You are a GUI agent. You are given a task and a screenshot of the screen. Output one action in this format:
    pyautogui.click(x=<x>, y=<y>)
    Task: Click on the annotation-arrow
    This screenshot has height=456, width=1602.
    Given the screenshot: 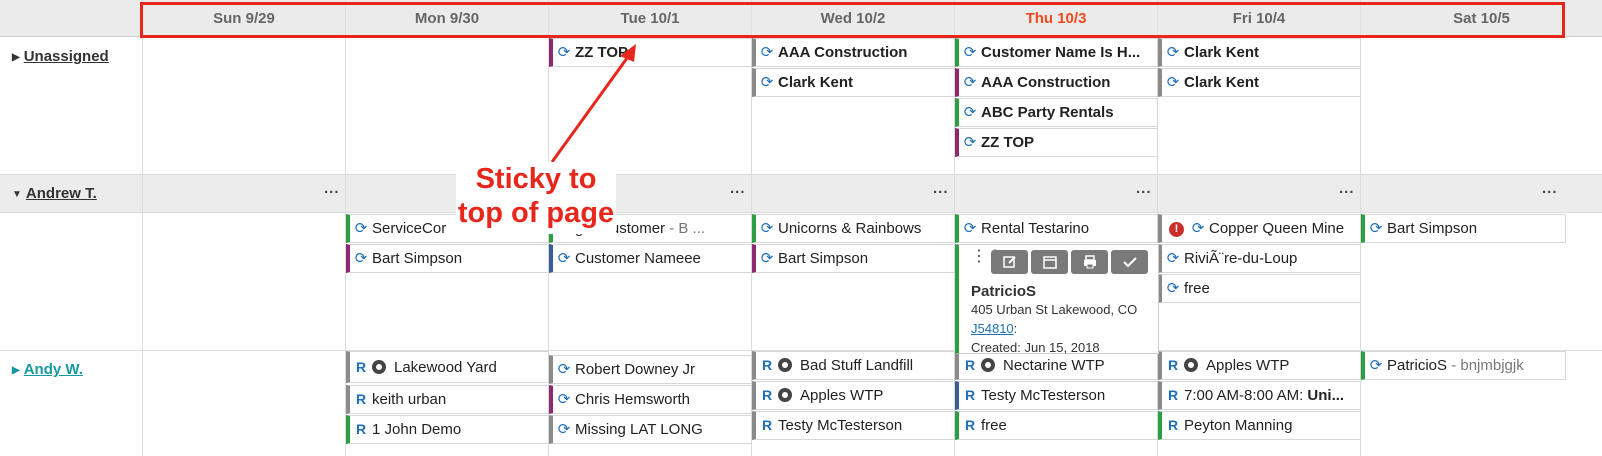 What is the action you would take?
    pyautogui.click(x=593, y=103)
    